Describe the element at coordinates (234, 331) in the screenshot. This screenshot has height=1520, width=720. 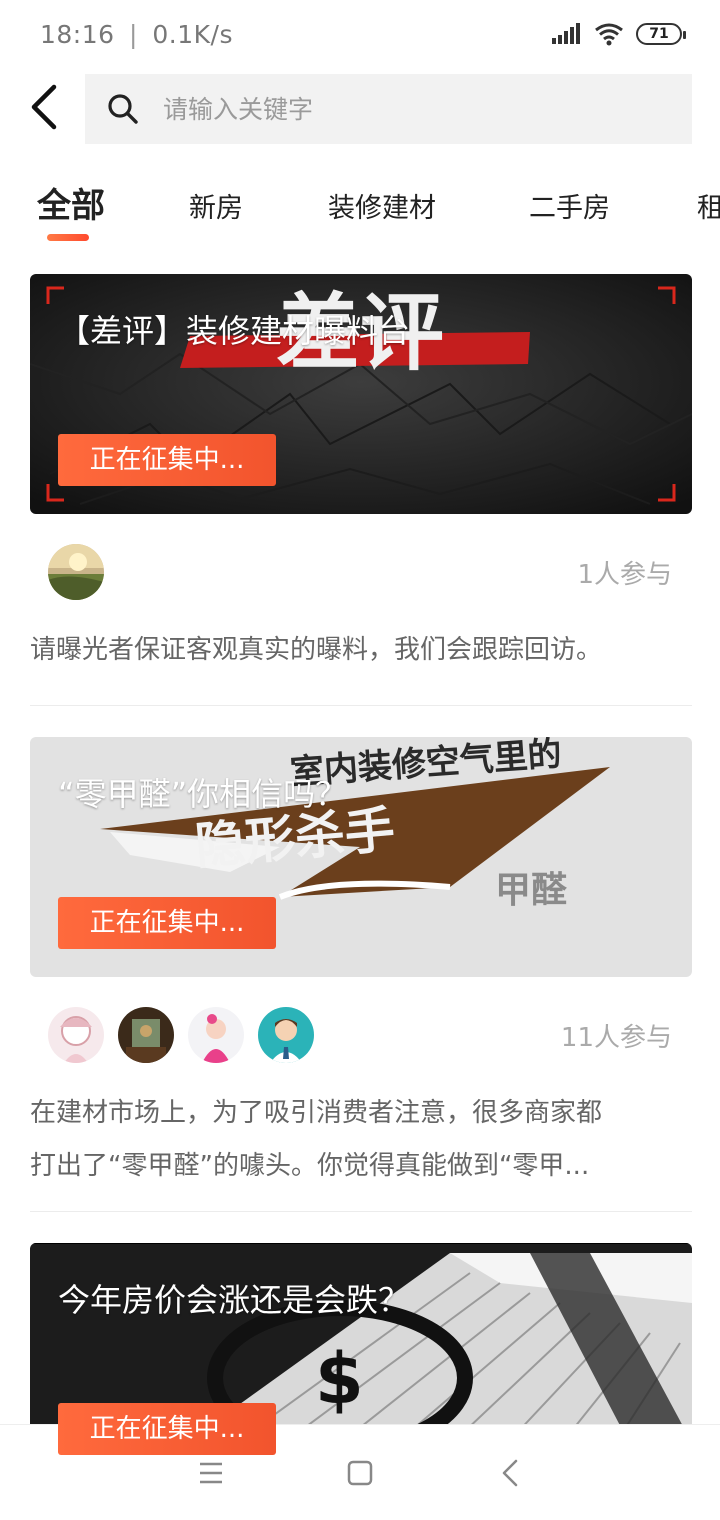
I see `topic-title: 【差评】装修建材曝料台` at that location.